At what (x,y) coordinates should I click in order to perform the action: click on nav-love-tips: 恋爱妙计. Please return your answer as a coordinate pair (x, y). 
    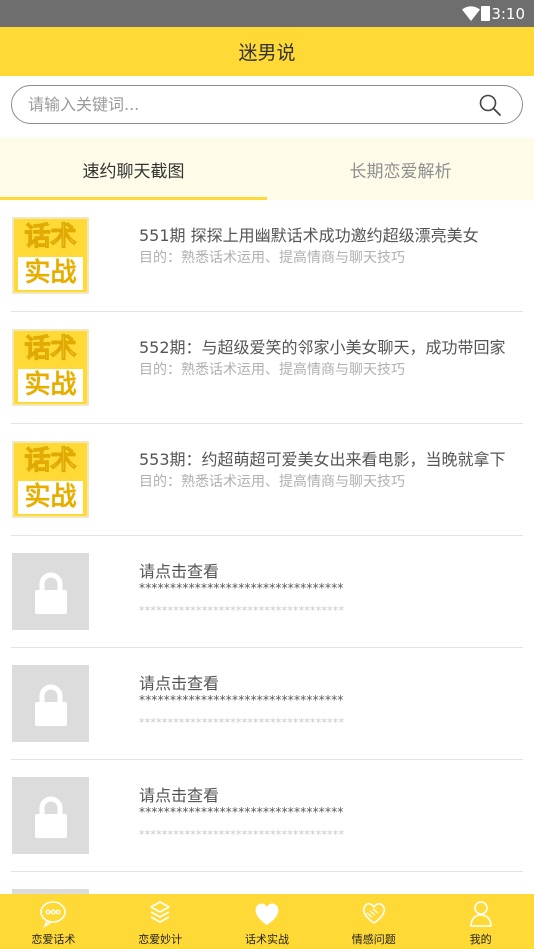
    Looking at the image, I should click on (160, 921).